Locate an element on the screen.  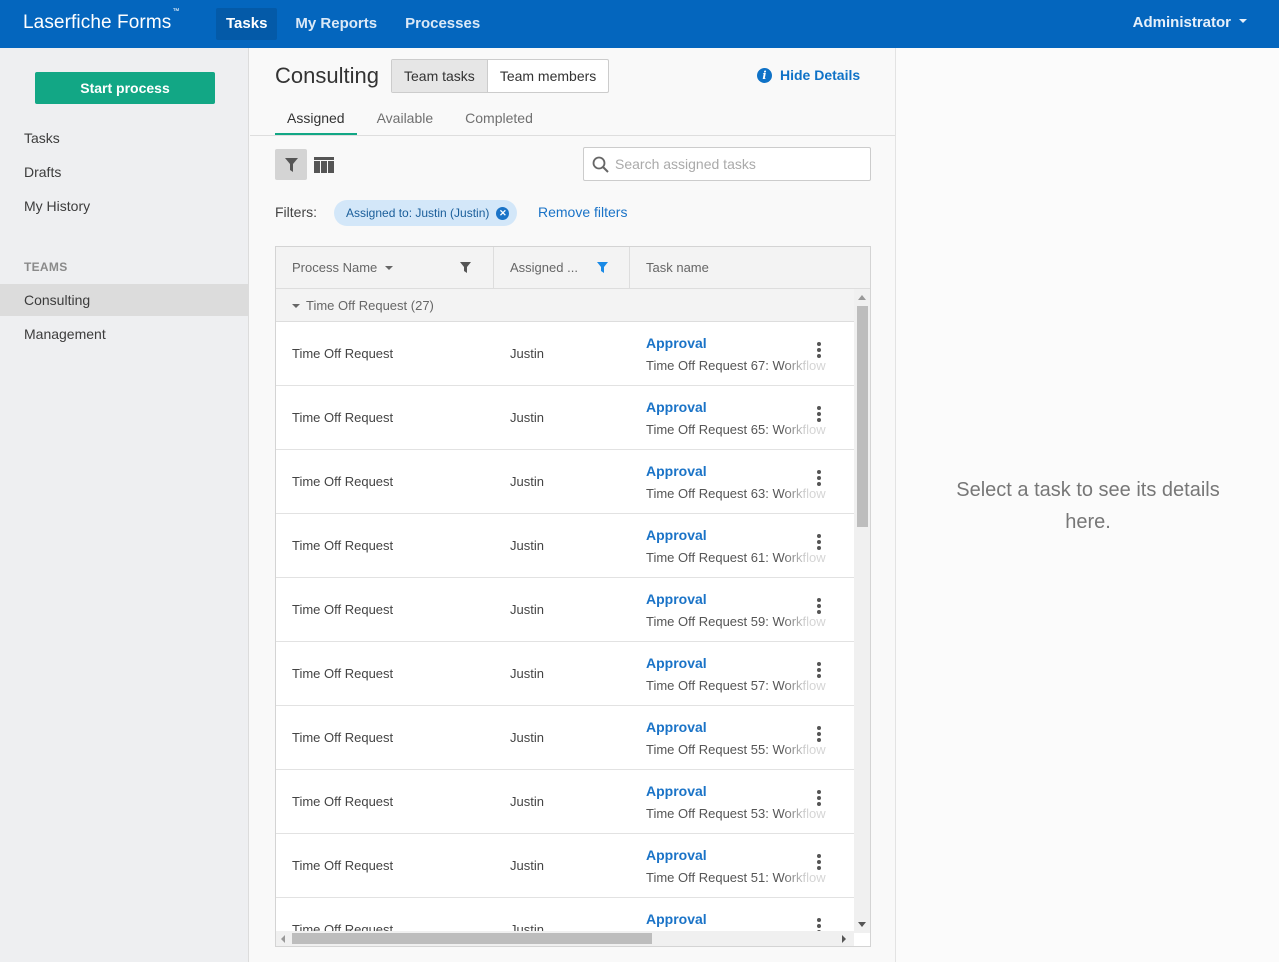
sidebar-item-tasks: Tasks is located at coordinates (124, 138).